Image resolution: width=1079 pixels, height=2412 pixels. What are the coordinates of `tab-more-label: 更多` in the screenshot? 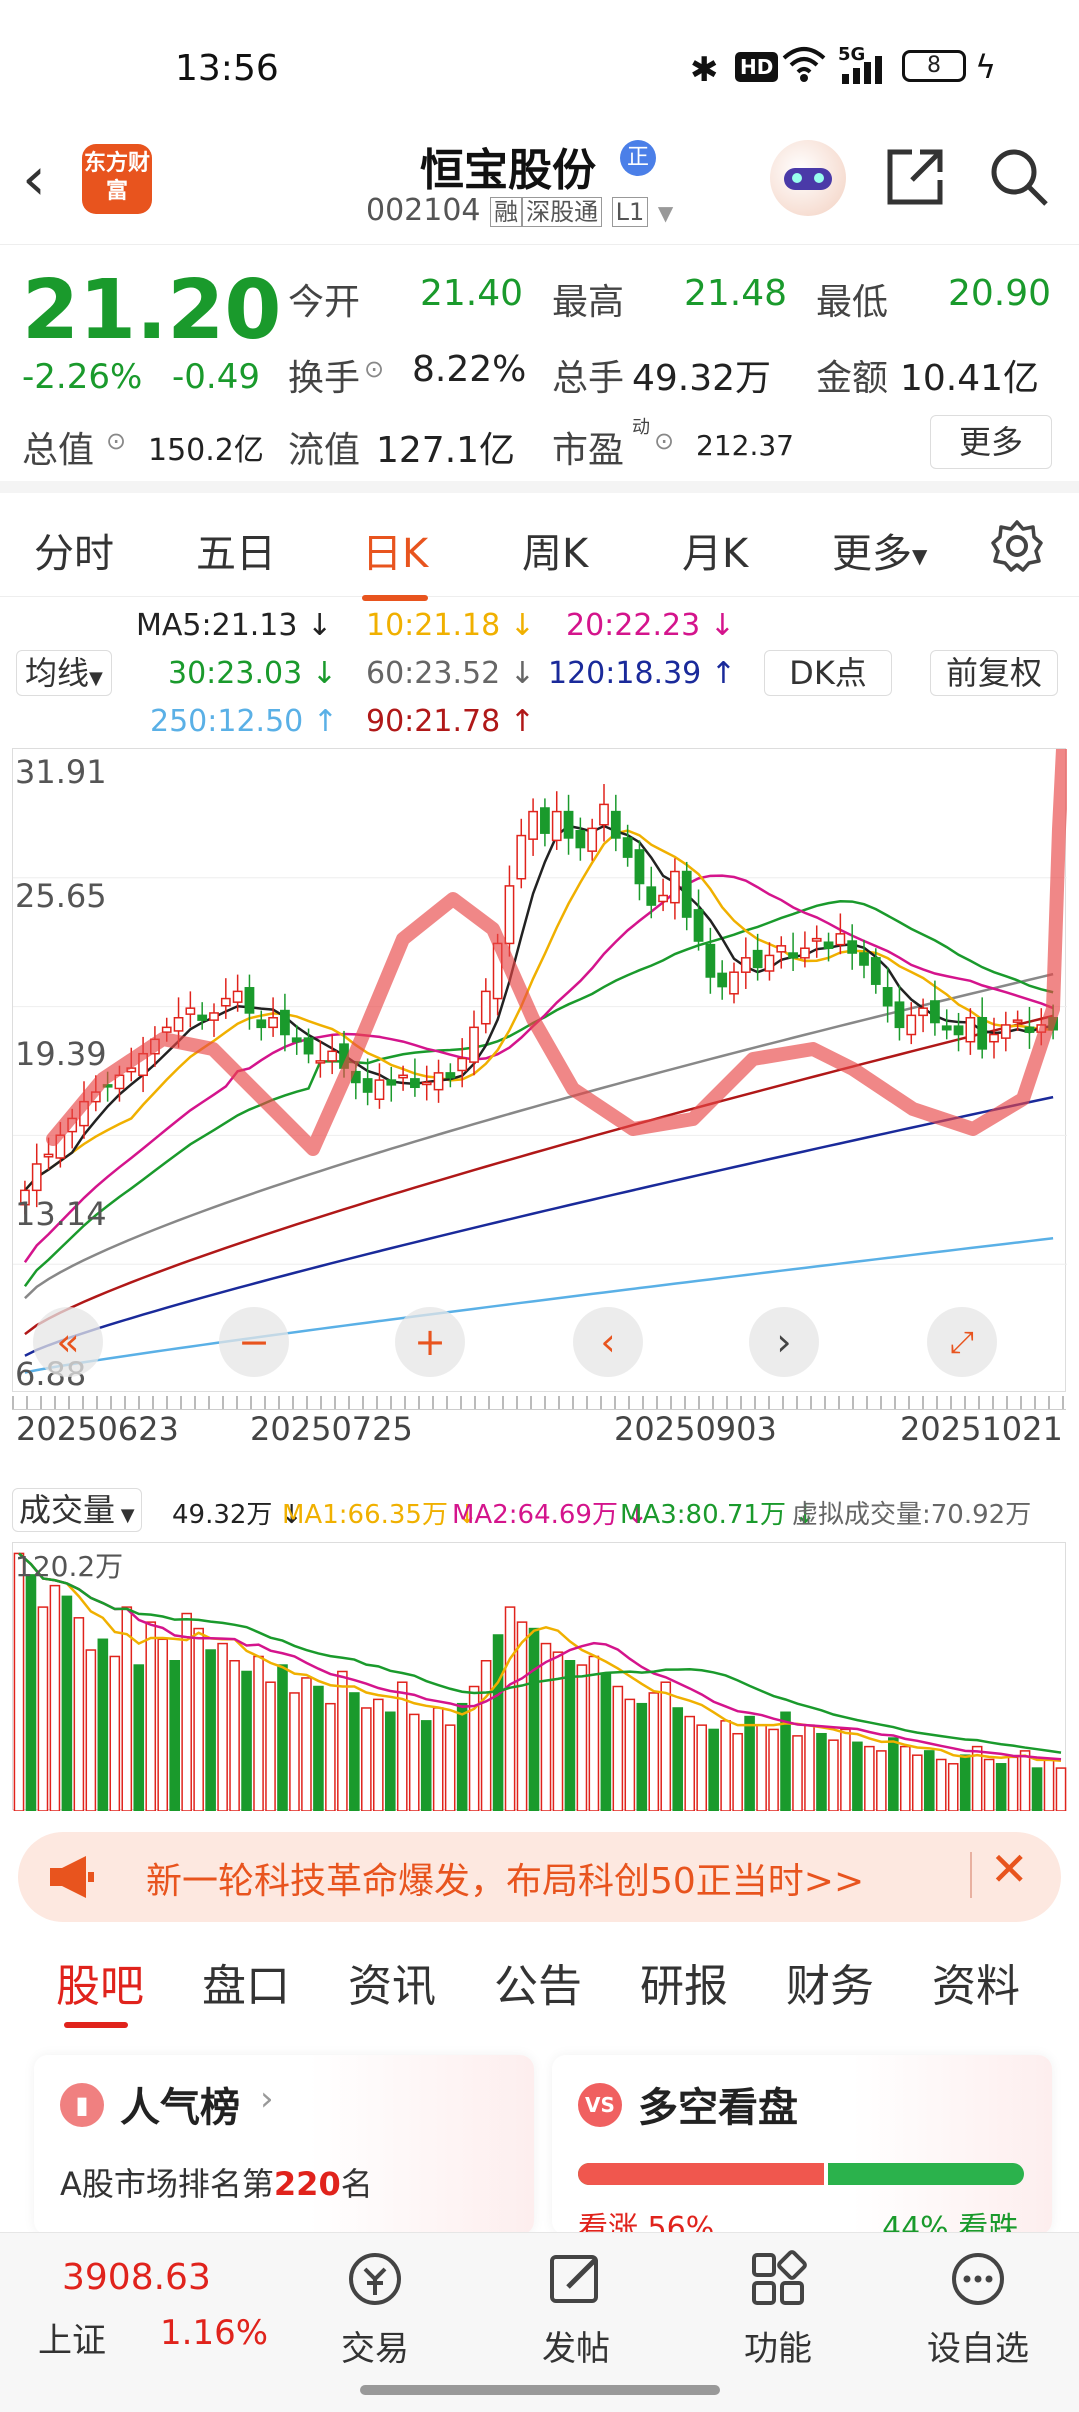 It's located at (872, 554).